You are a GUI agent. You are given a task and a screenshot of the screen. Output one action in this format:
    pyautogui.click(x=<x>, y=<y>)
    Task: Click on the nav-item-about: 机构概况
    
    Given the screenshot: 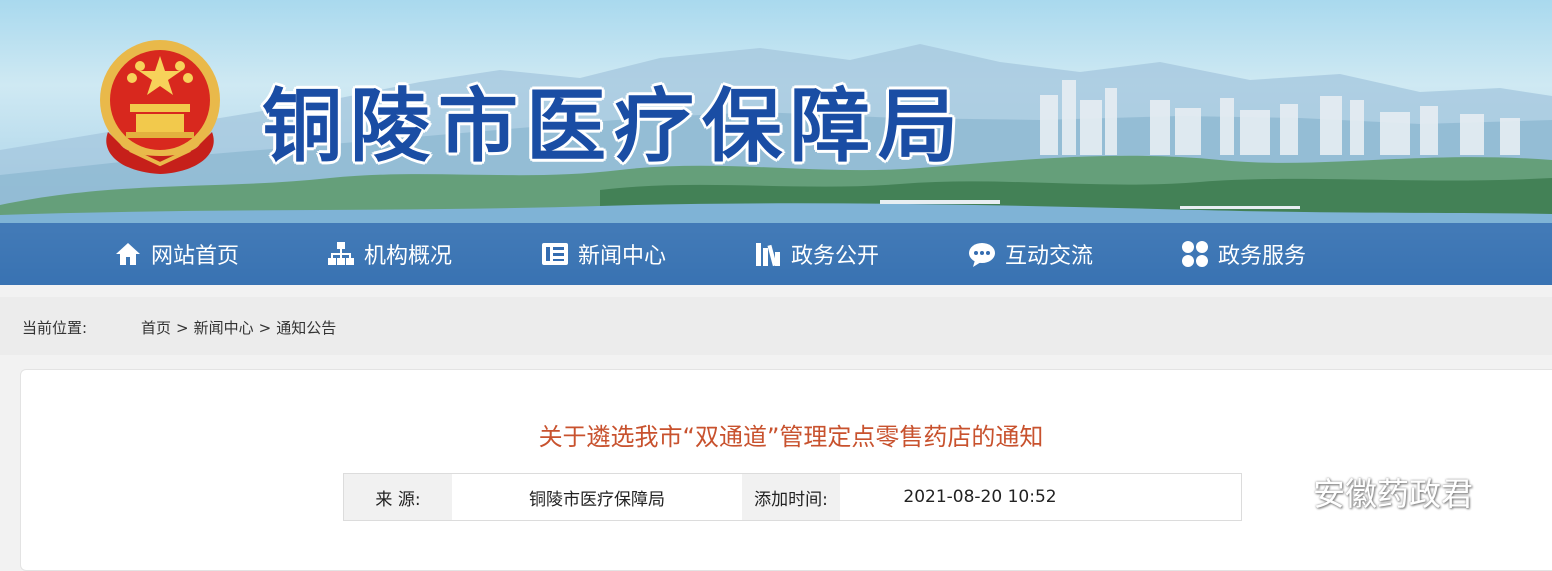 What is the action you would take?
    pyautogui.click(x=389, y=254)
    